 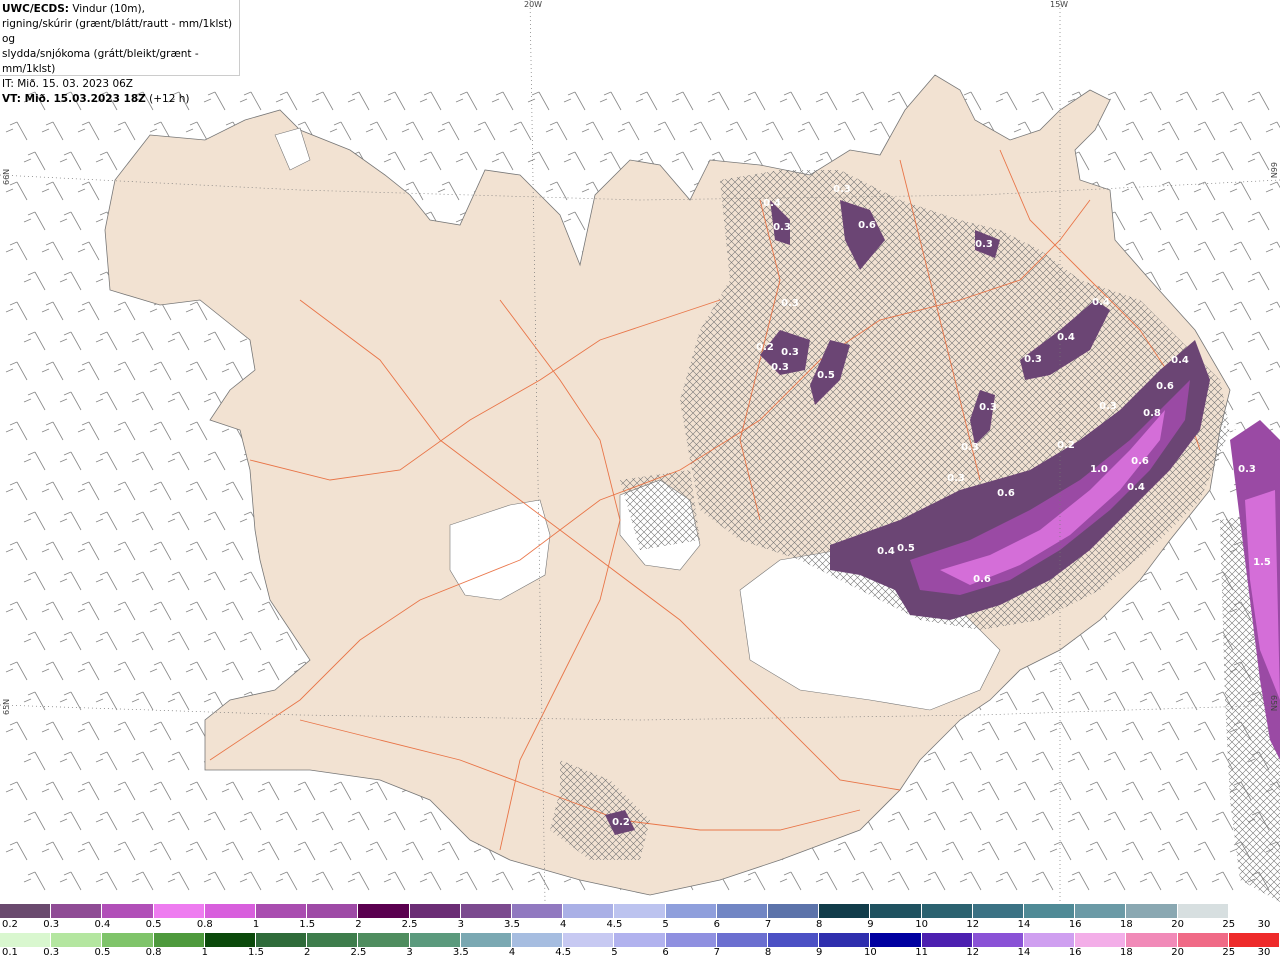 I want to click on info-valid-time: VT: Mið. 15.03.2023 18Z, so click(x=74, y=99).